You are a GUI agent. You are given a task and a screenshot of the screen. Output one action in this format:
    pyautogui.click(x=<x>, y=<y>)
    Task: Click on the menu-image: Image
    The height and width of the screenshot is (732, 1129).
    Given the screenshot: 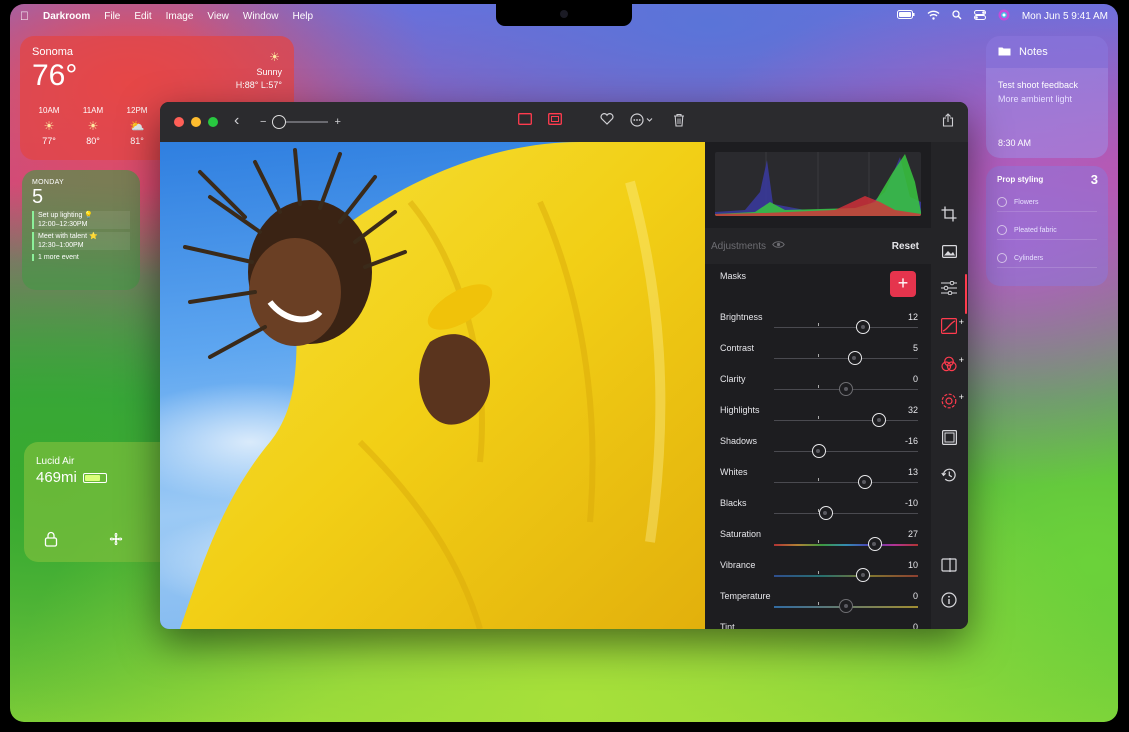 What is the action you would take?
    pyautogui.click(x=180, y=16)
    